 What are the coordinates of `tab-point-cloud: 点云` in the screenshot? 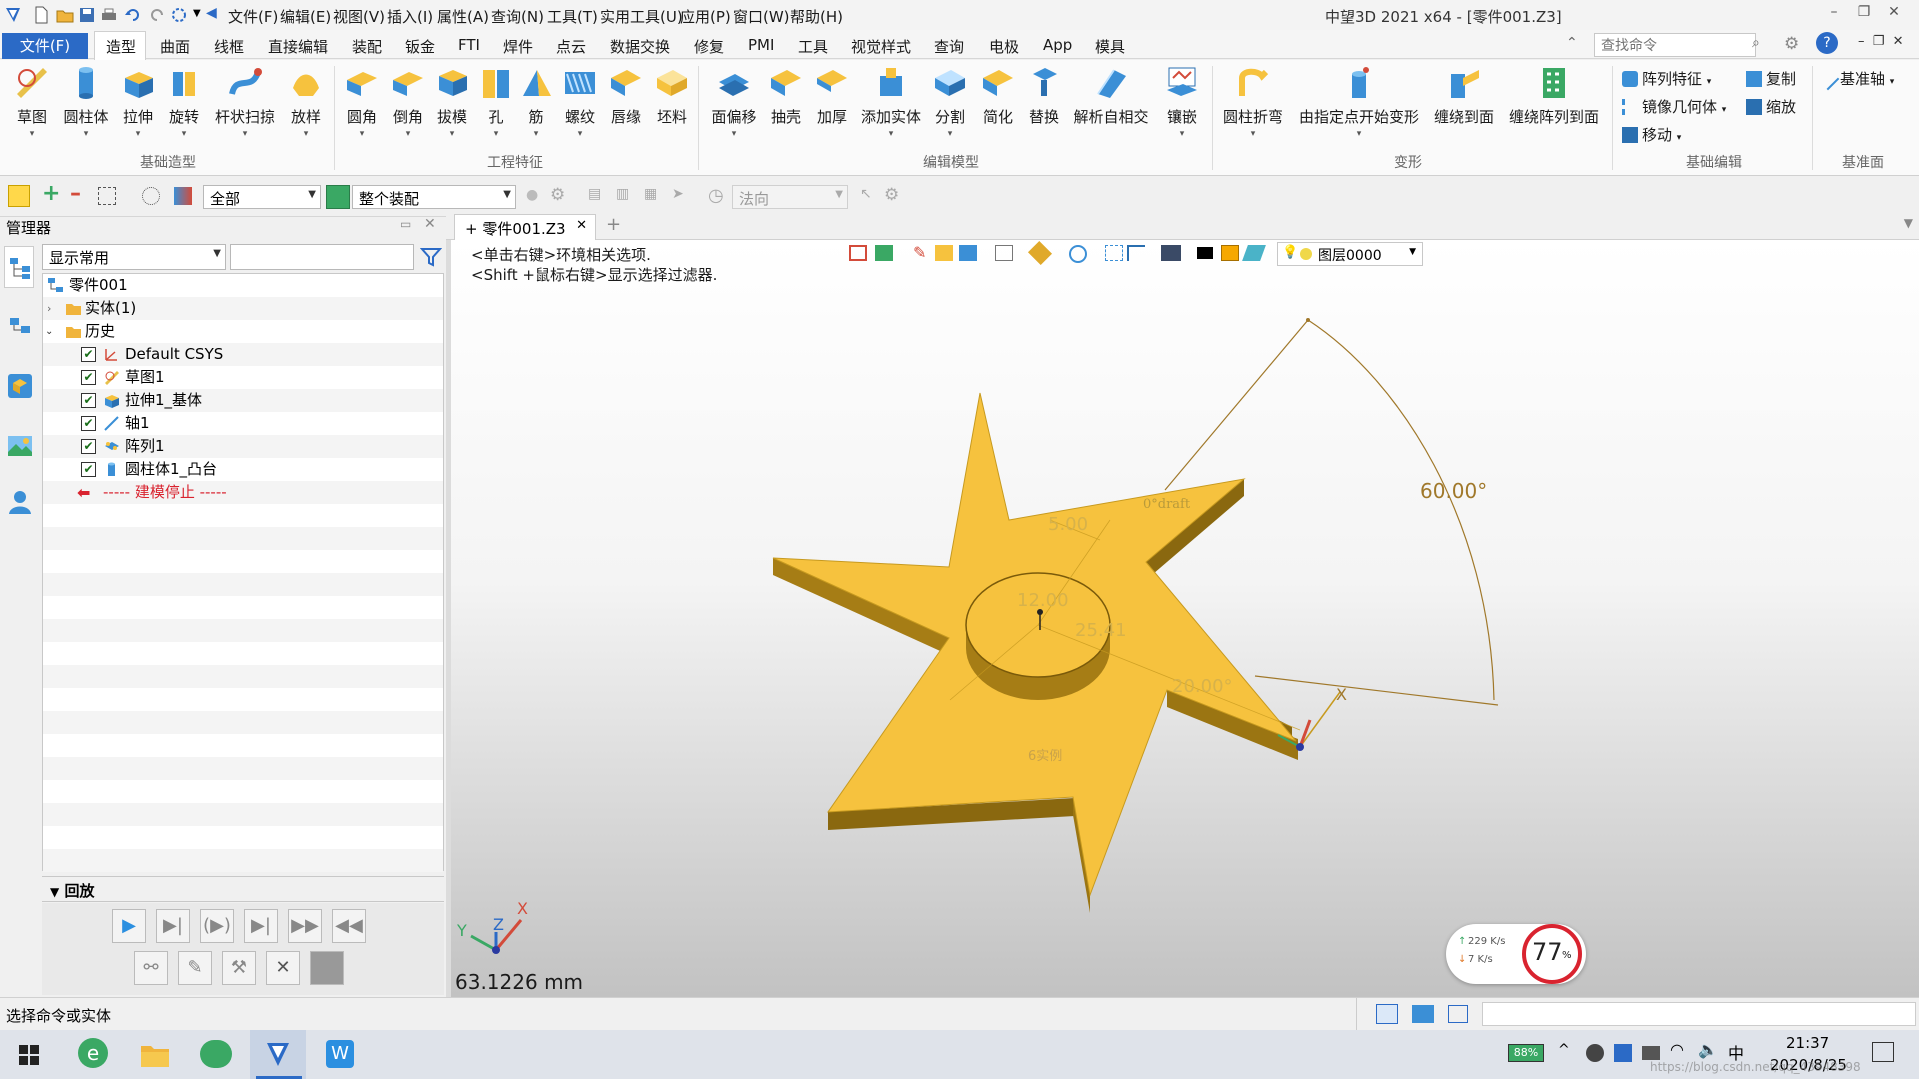 It's located at (571, 46).